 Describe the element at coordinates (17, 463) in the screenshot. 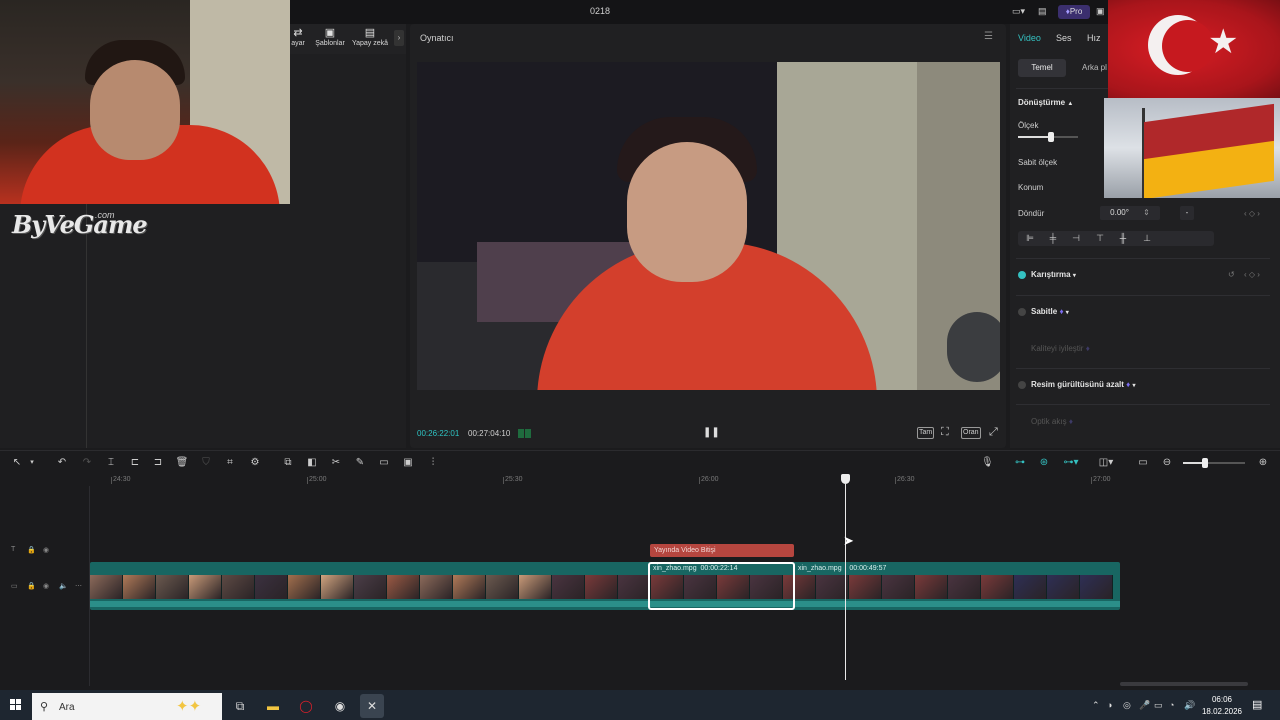

I see `select-tool-icon: ↖` at that location.